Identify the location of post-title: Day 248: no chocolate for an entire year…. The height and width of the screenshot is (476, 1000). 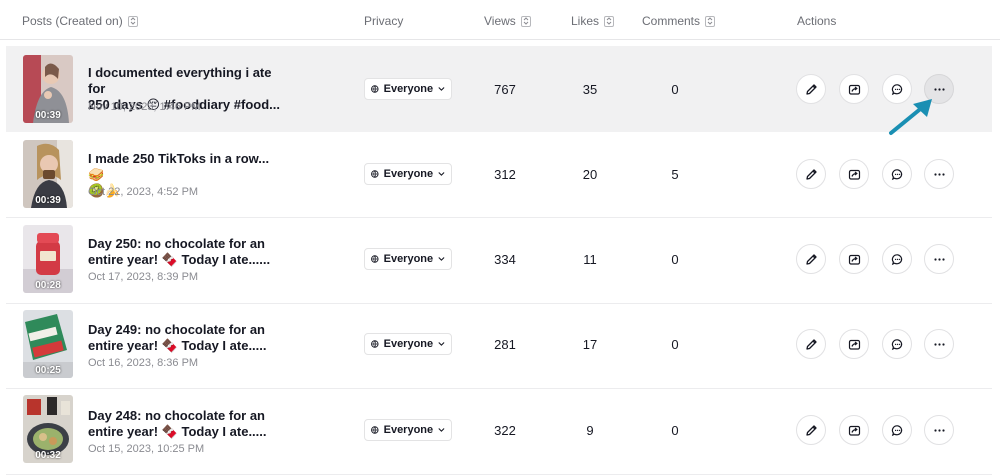
(188, 424).